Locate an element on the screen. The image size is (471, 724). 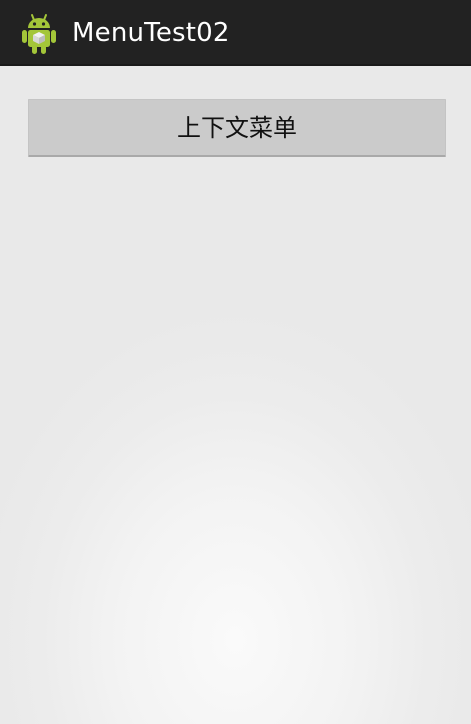
action-bar: MenuTest02 is located at coordinates (235, 33).